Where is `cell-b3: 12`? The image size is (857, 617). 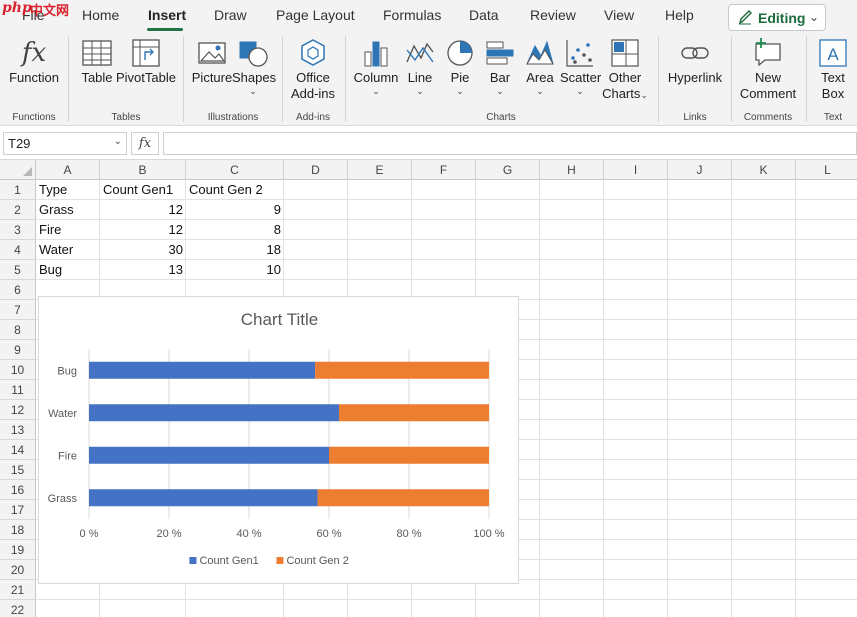
cell-b3: 12 is located at coordinates (143, 230).